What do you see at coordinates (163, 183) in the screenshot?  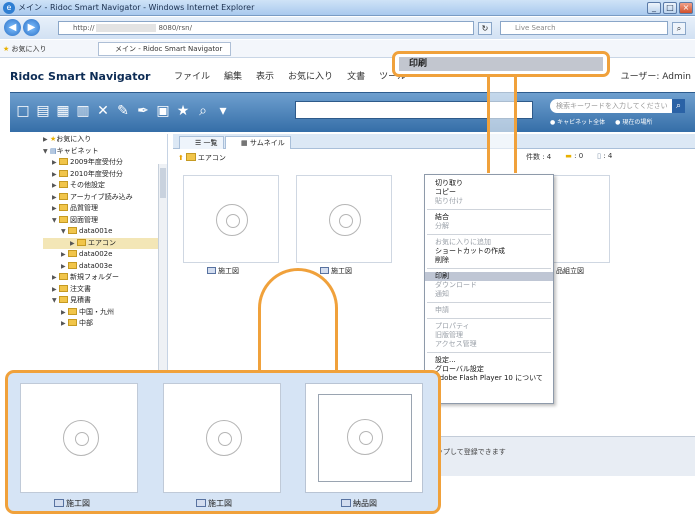 I see `tree-scroll-thumb` at bounding box center [163, 183].